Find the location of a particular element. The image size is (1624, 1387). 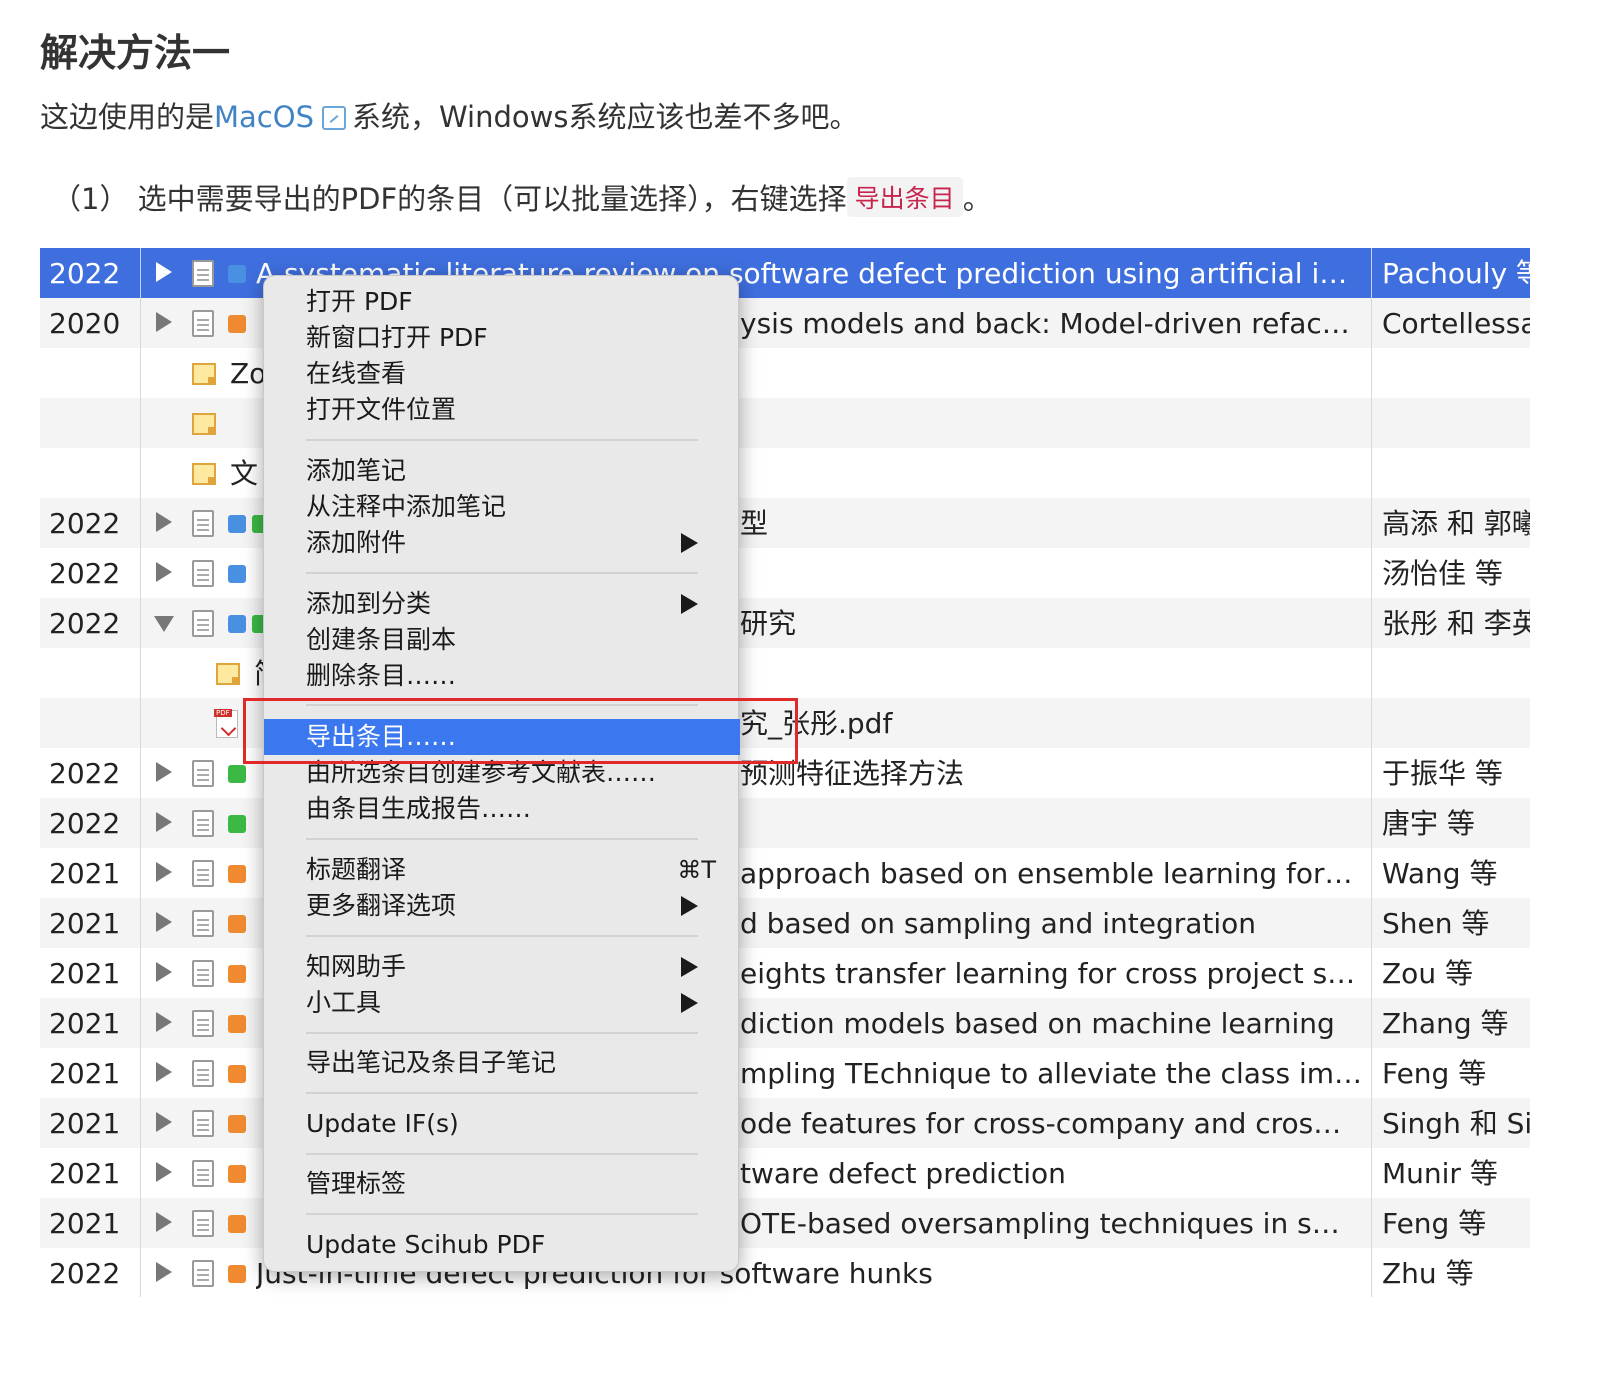

menu-item-add-to-collection: 添加到分类 is located at coordinates (502, 604).